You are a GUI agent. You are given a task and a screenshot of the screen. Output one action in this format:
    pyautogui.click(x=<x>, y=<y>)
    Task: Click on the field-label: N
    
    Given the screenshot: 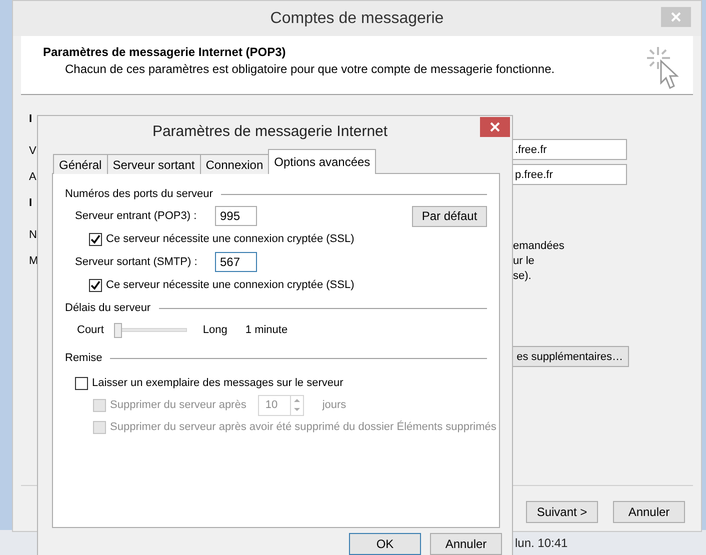 What is the action you would take?
    pyautogui.click(x=33, y=235)
    